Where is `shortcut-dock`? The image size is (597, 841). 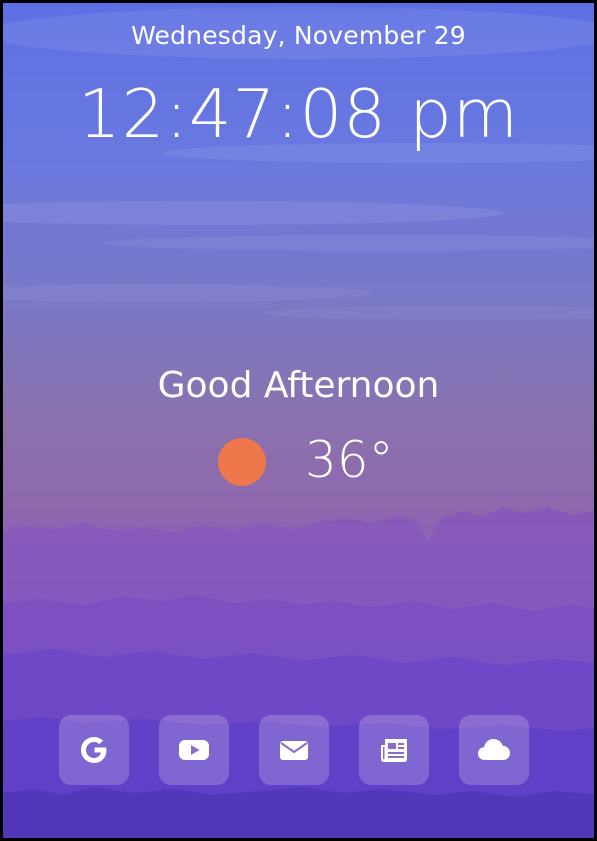 shortcut-dock is located at coordinates (299, 751).